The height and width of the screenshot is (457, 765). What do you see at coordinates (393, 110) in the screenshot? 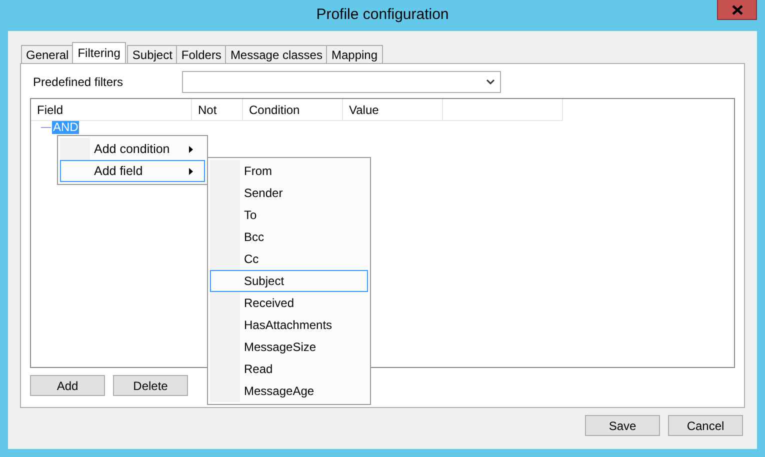
I see `column-header: Value` at bounding box center [393, 110].